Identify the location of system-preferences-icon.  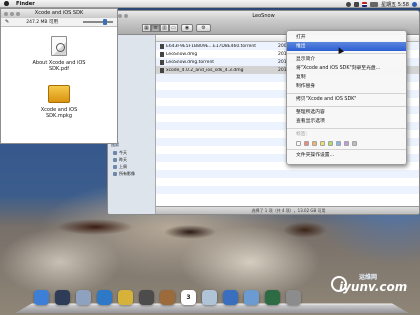
(293, 297).